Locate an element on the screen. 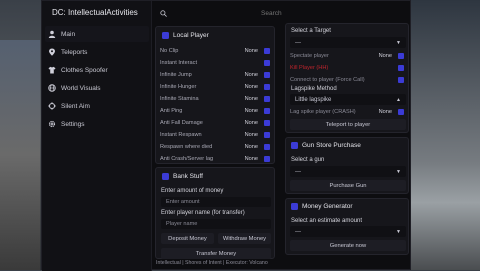  toggle-label: Instant Respawn is located at coordinates (181, 134).